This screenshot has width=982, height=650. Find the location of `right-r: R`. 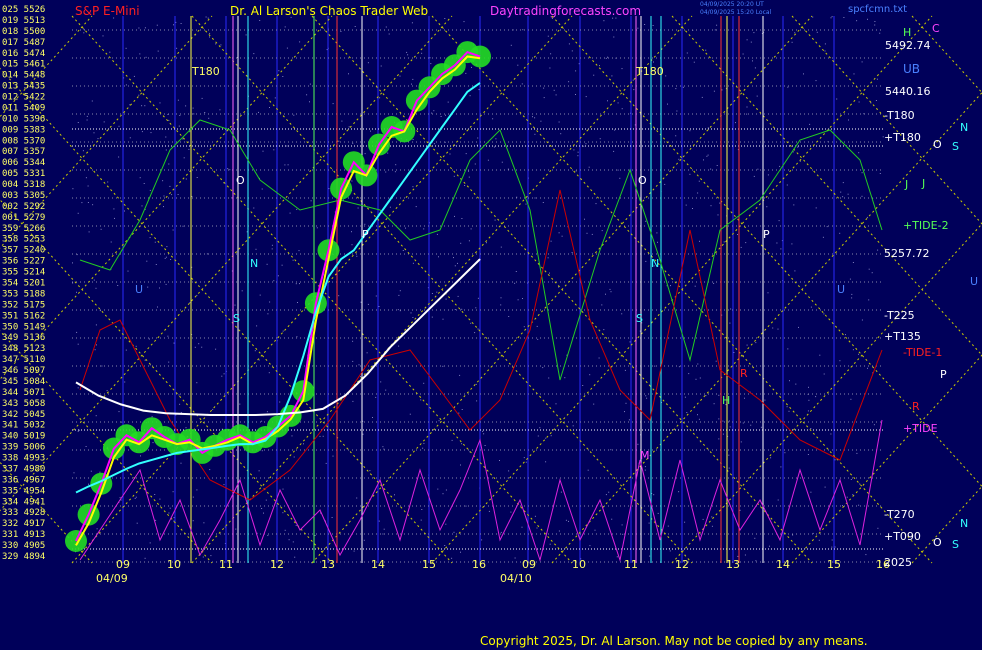

right-r: R is located at coordinates (916, 406).